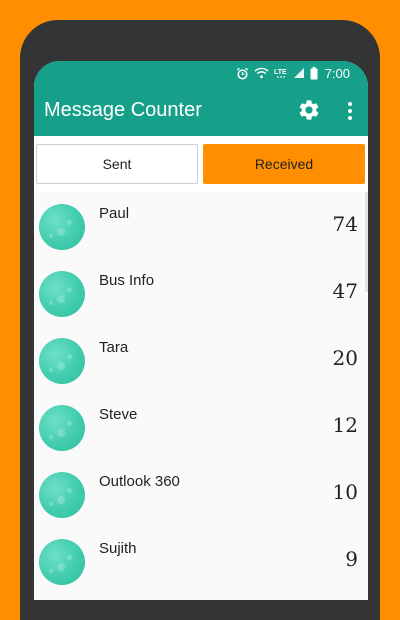  I want to click on wifi-icon, so click(261, 73).